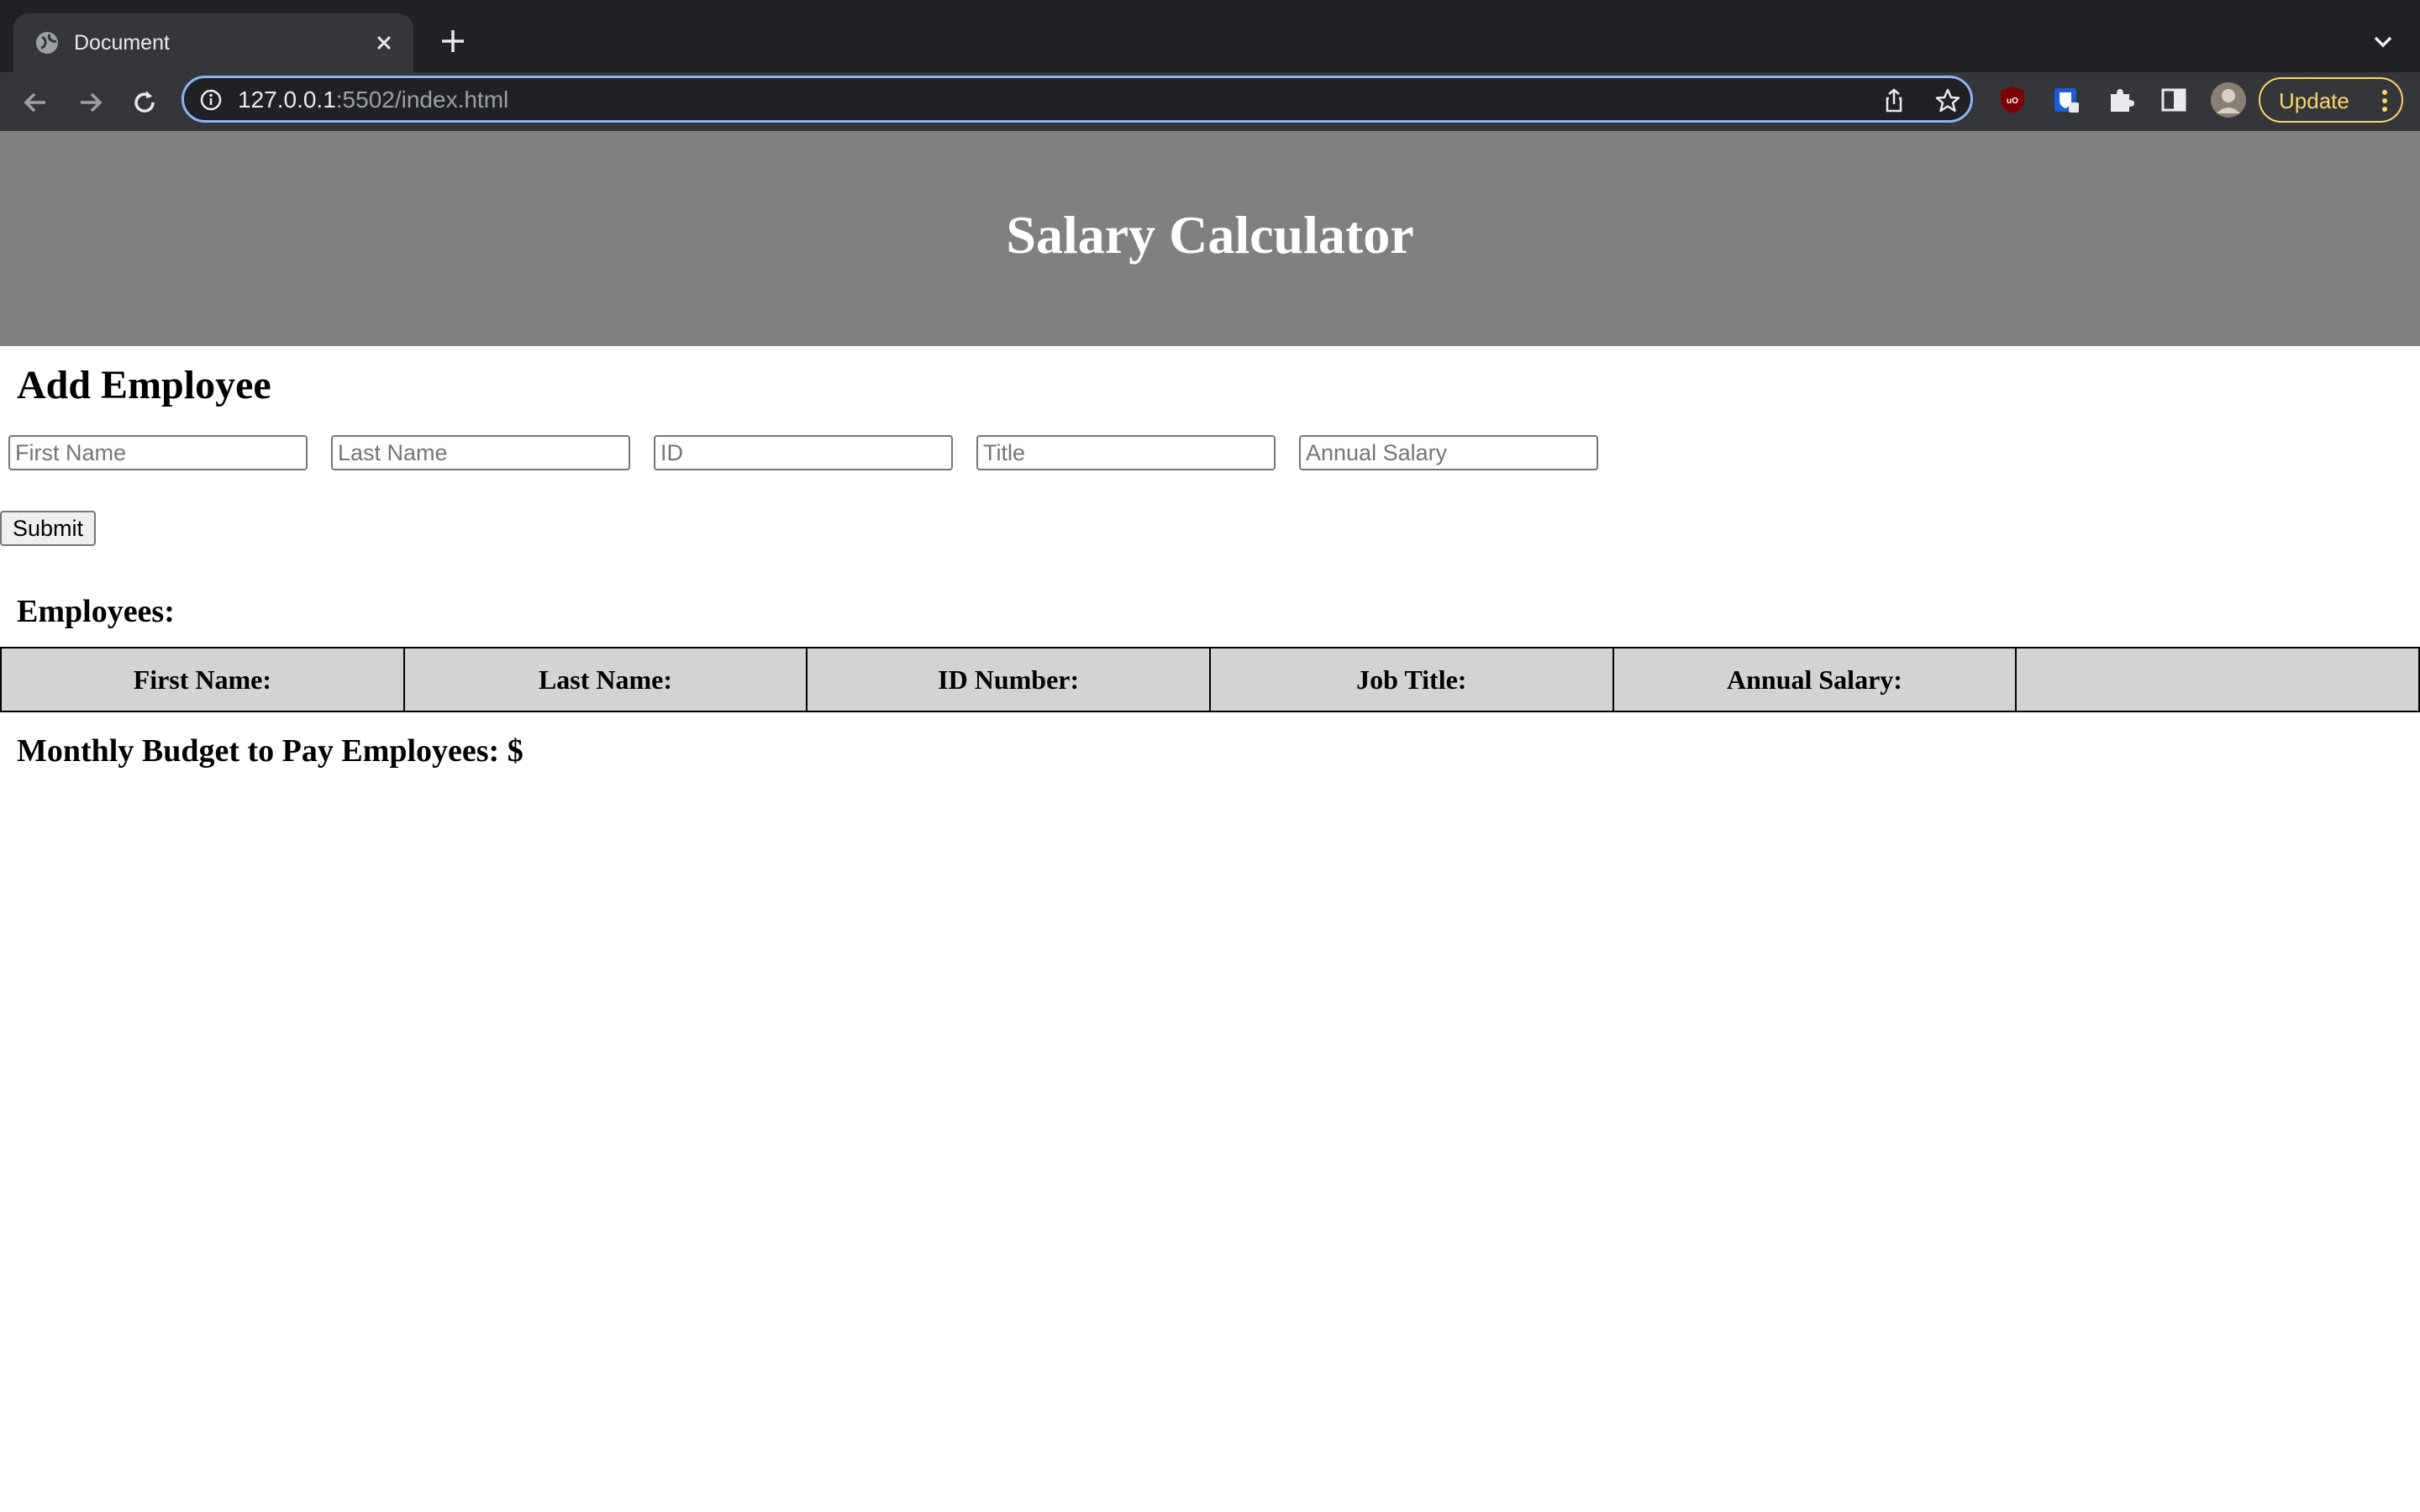  I want to click on employees-heading: Employees:, so click(96, 611).